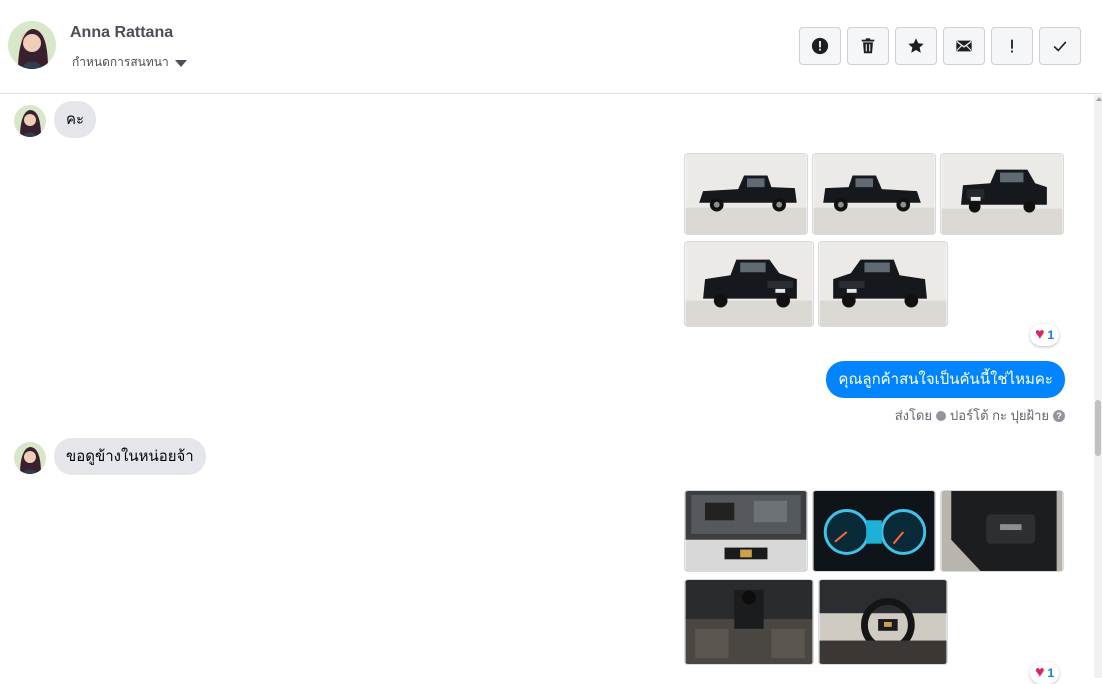 The height and width of the screenshot is (684, 1102). I want to click on door-panel-photo, so click(1002, 531).